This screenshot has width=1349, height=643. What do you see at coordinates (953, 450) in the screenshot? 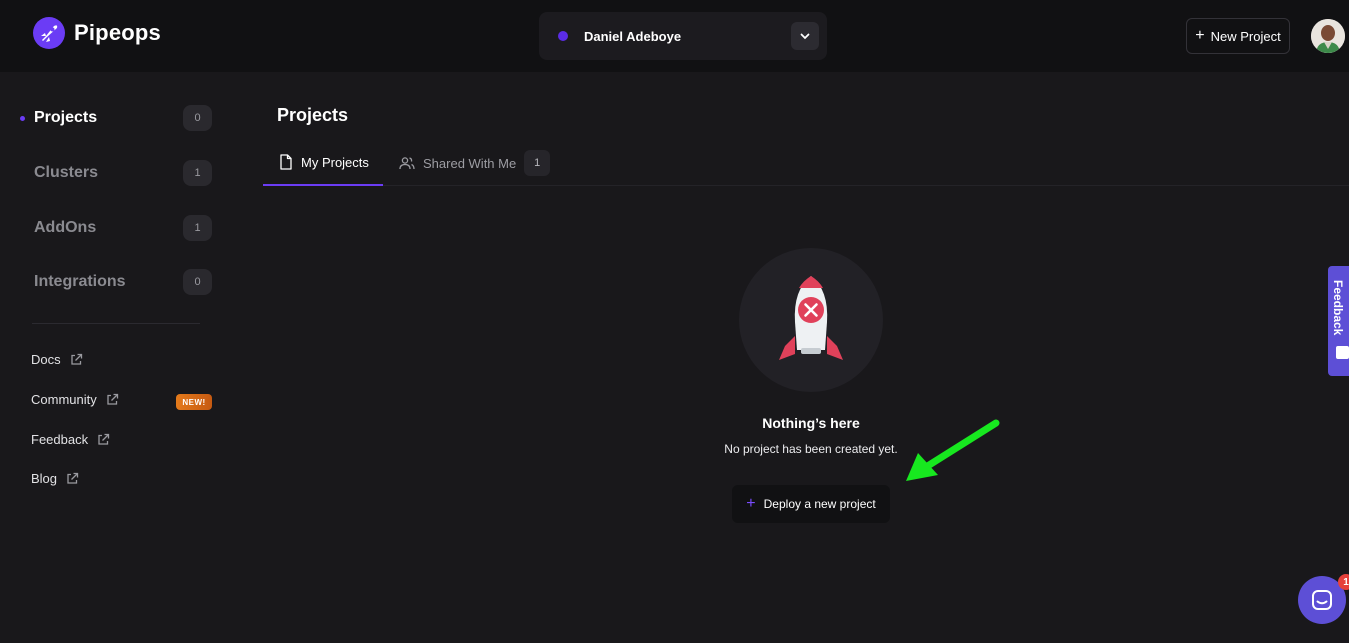
I see `annotation-arrow` at bounding box center [953, 450].